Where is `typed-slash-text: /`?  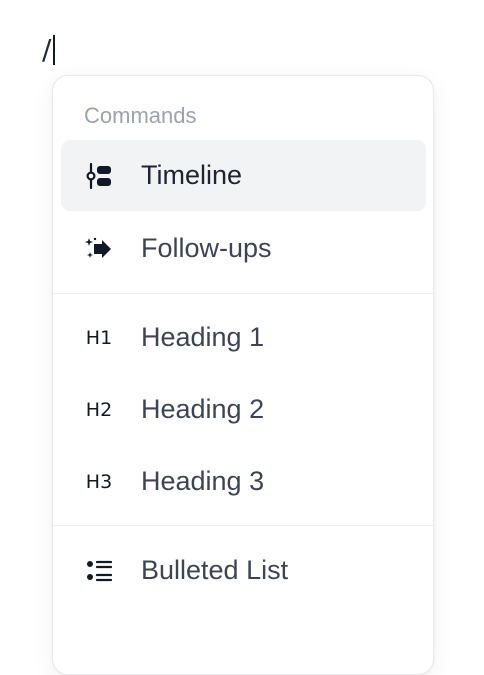 typed-slash-text: / is located at coordinates (47, 49).